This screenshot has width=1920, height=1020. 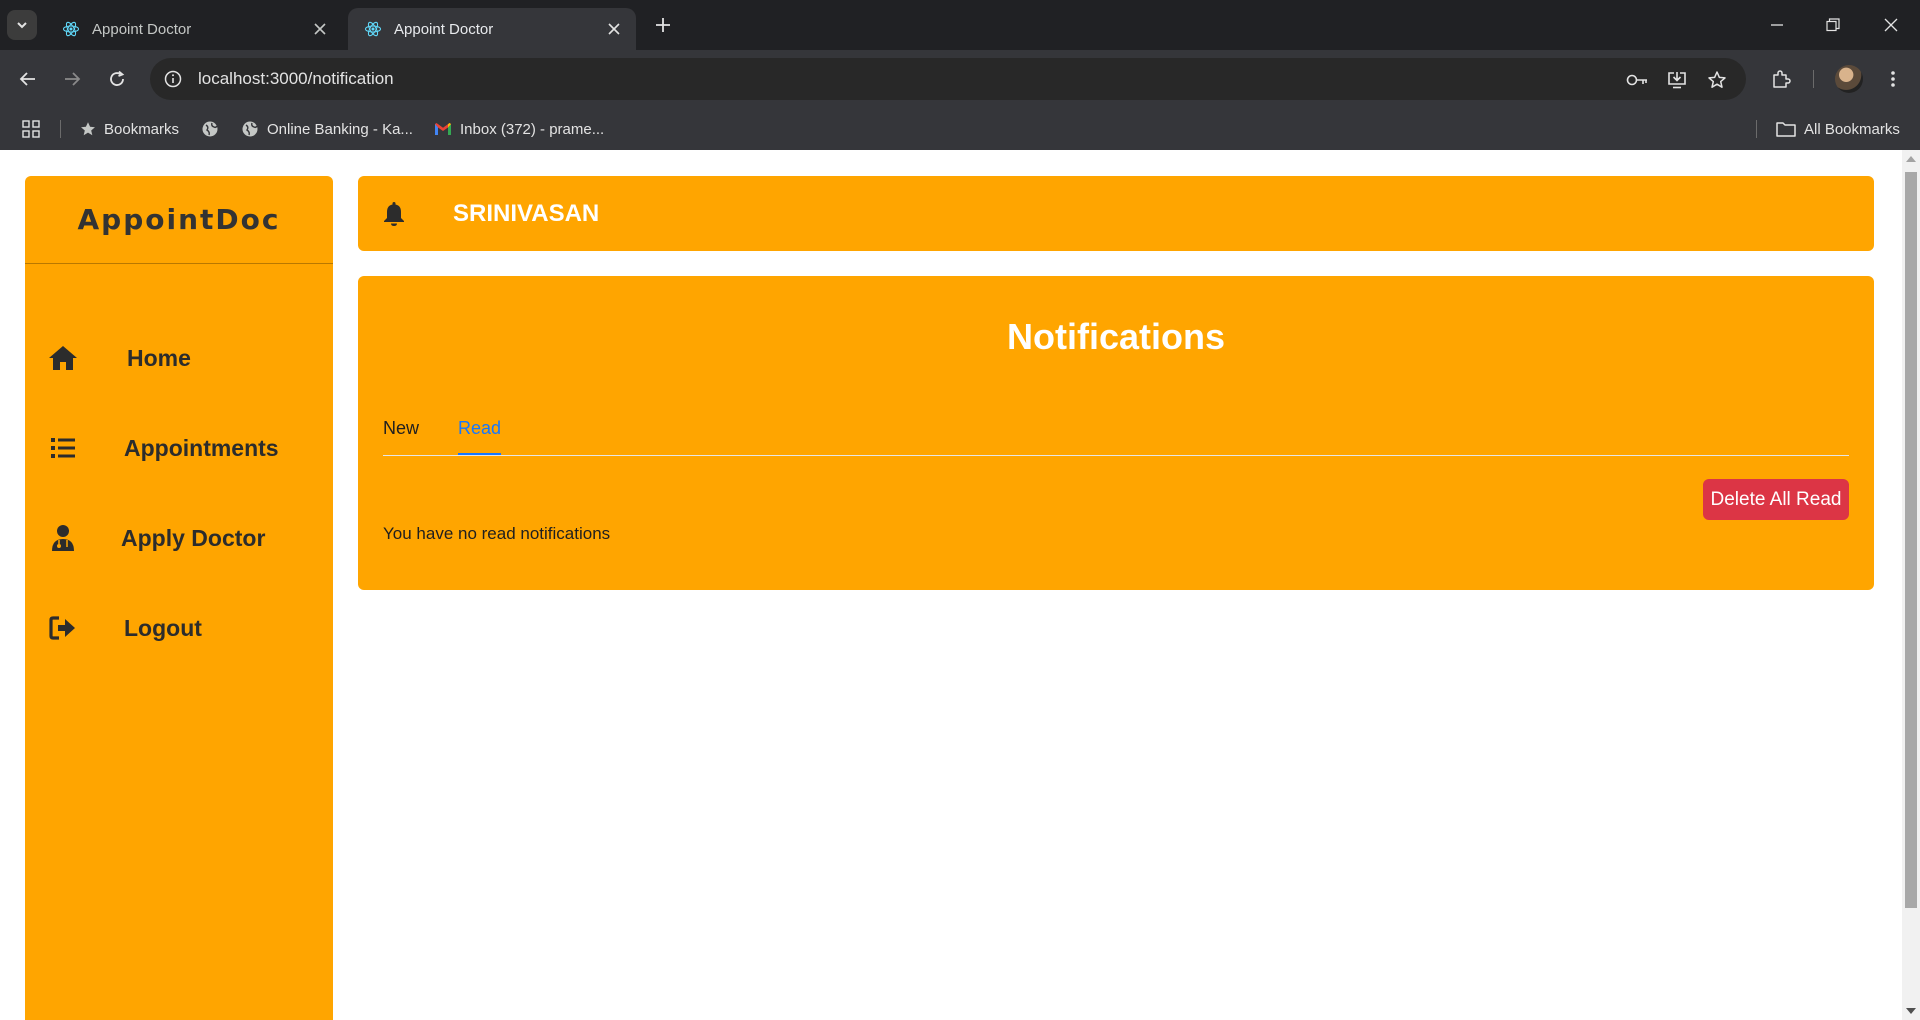 I want to click on browser-toolbar: localhost:3000/notification, so click(x=960, y=79).